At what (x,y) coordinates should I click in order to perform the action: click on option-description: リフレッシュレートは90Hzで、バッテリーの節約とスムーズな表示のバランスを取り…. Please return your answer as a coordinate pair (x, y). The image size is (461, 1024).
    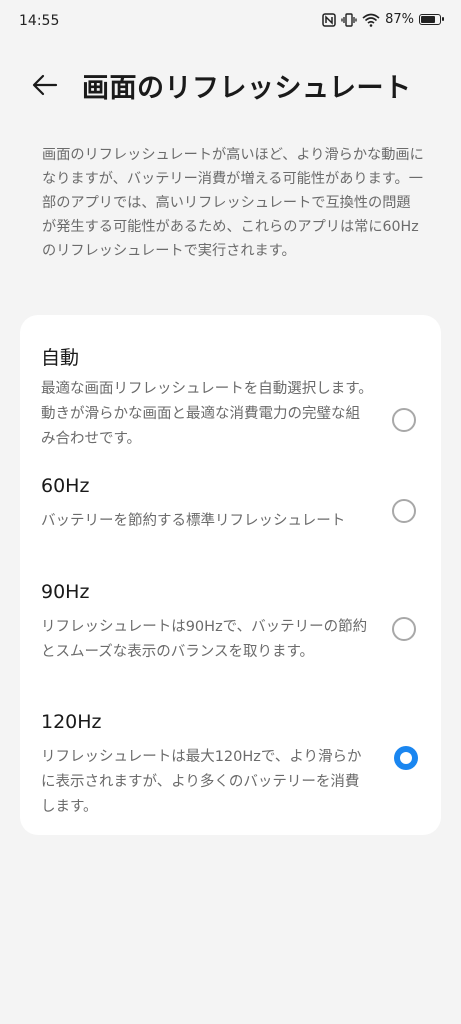
    Looking at the image, I should click on (204, 639).